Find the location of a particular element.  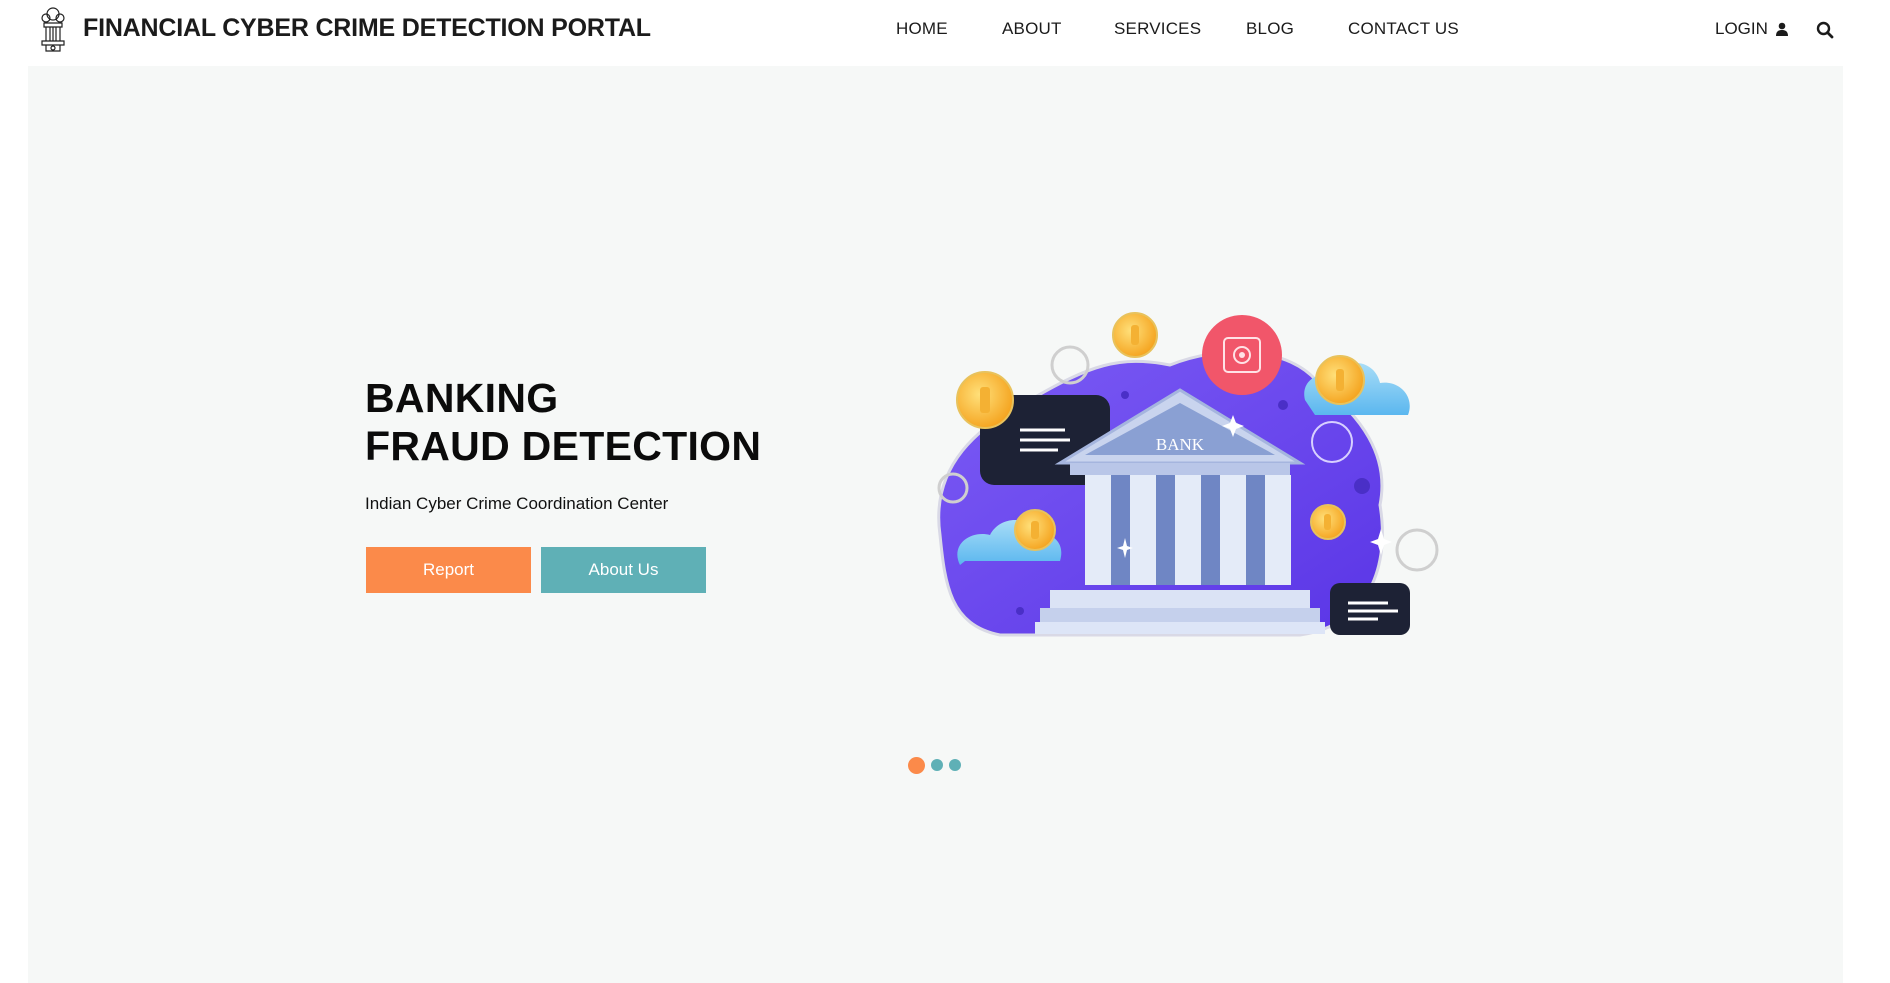

site-title: FINANCIAL CYBER CRIME DETECTION PORTAL is located at coordinates (367, 28).